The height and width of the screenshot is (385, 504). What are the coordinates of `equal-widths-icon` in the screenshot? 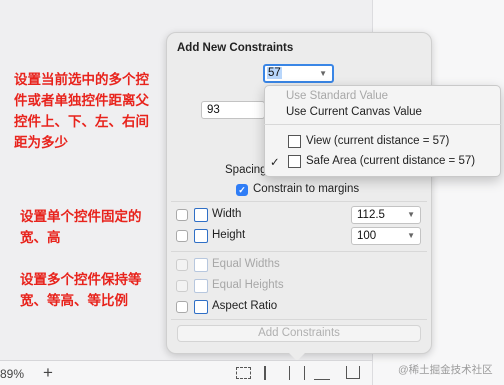 It's located at (201, 265).